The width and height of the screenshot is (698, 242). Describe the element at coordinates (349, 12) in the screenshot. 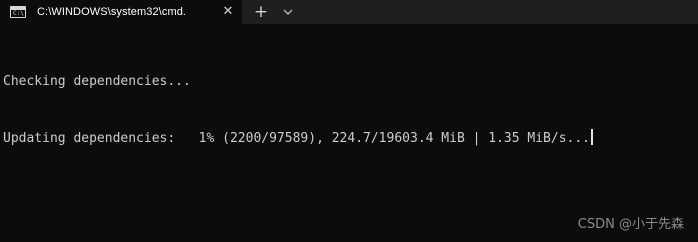

I see `tab-bar: C:\ C:\WINDOWS\system32\cmd. ✕ +` at that location.